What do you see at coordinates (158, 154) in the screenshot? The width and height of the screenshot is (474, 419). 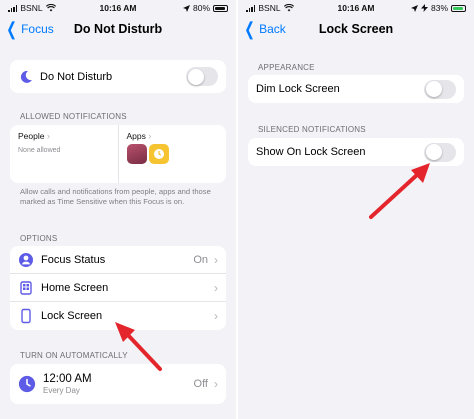 I see `app-icon-yellow` at bounding box center [158, 154].